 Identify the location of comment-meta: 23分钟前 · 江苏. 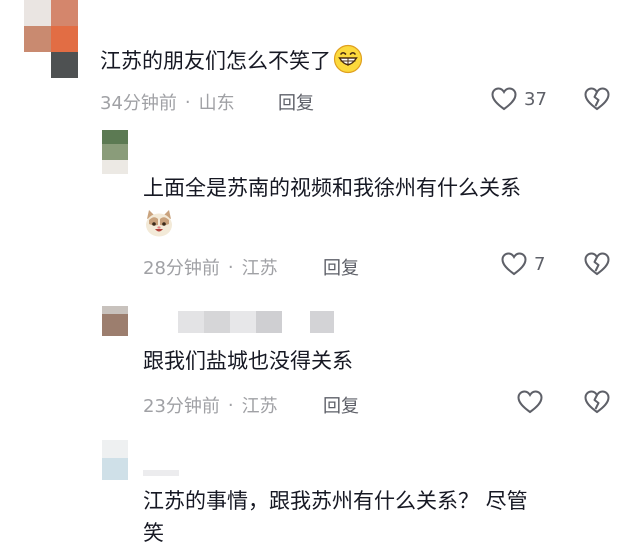
(210, 405).